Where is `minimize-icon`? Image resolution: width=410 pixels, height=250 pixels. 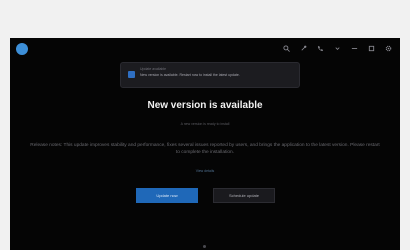 minimize-icon is located at coordinates (354, 48).